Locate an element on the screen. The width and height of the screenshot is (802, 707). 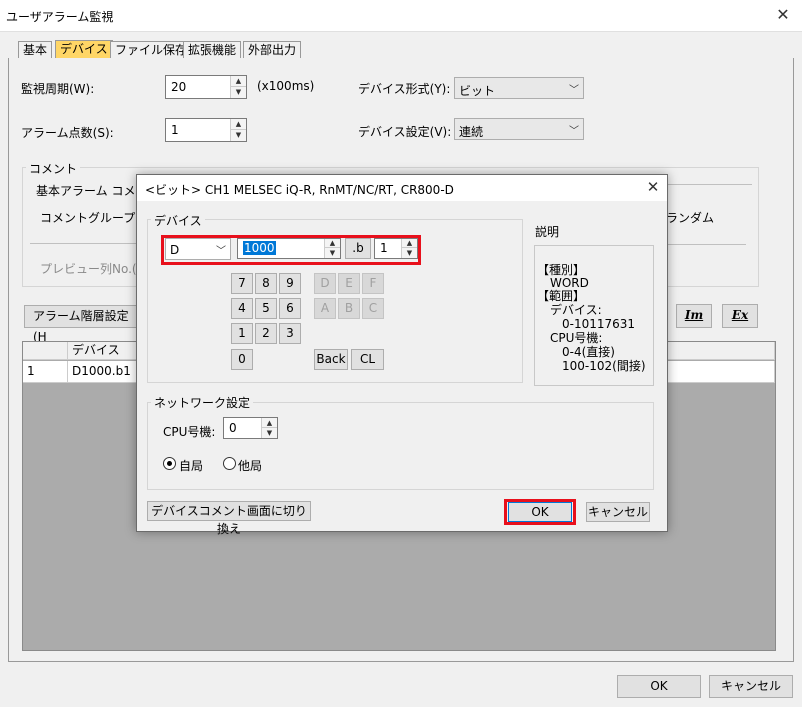
device-number-value: 1000 is located at coordinates (259, 248).